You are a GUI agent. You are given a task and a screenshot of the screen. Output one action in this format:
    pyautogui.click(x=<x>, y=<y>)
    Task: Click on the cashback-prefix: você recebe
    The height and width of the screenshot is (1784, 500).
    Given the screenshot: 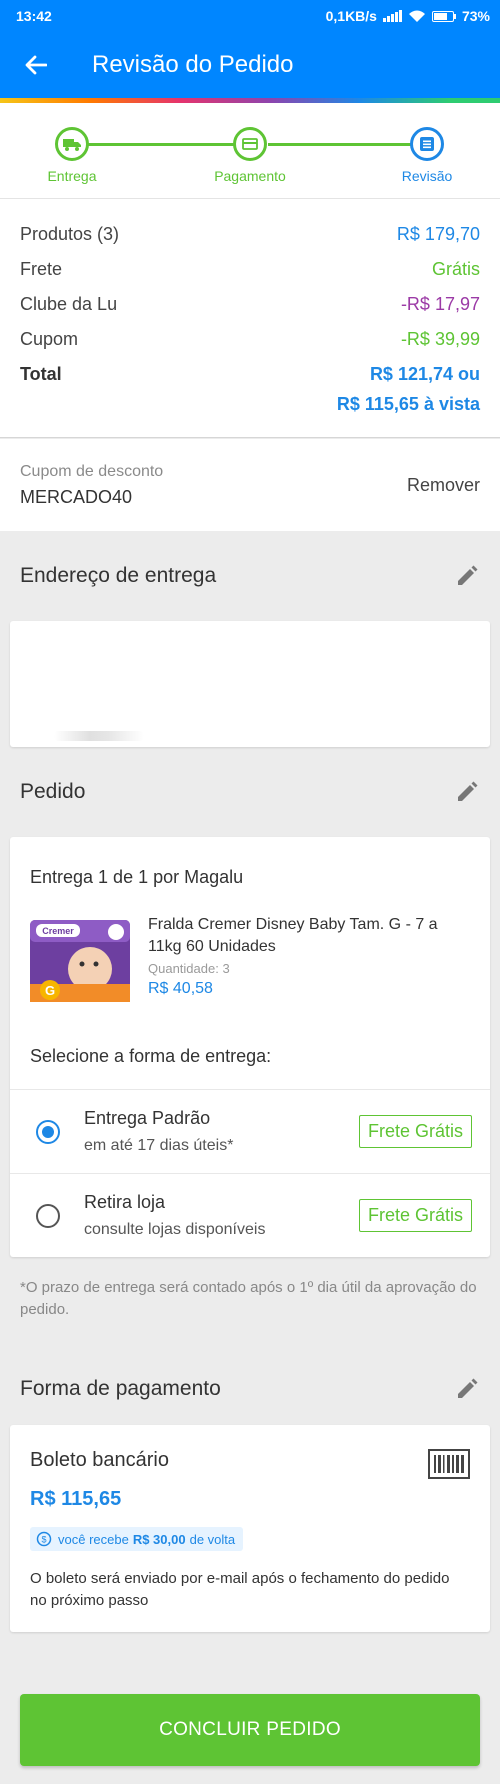 What is the action you would take?
    pyautogui.click(x=93, y=1539)
    